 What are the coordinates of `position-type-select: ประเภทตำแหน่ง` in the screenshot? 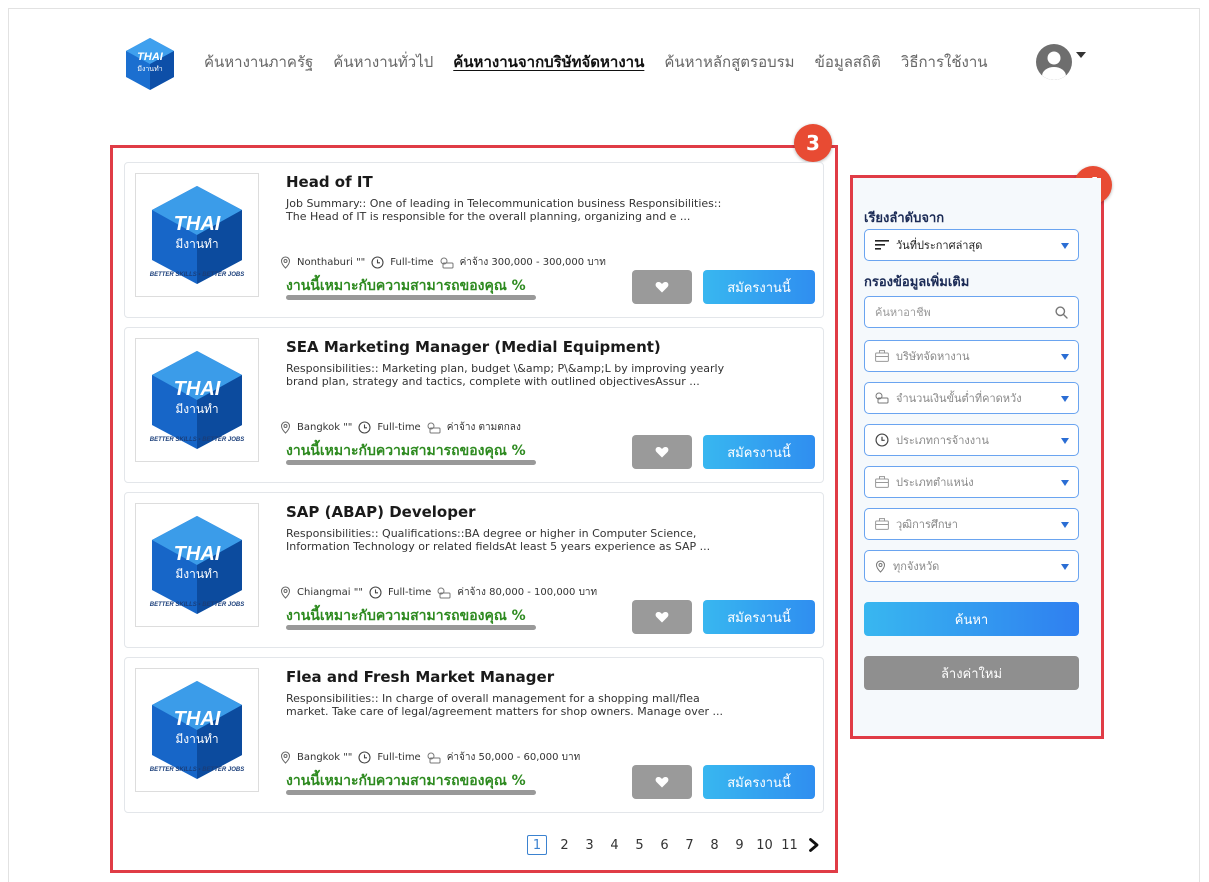 It's located at (971, 482).